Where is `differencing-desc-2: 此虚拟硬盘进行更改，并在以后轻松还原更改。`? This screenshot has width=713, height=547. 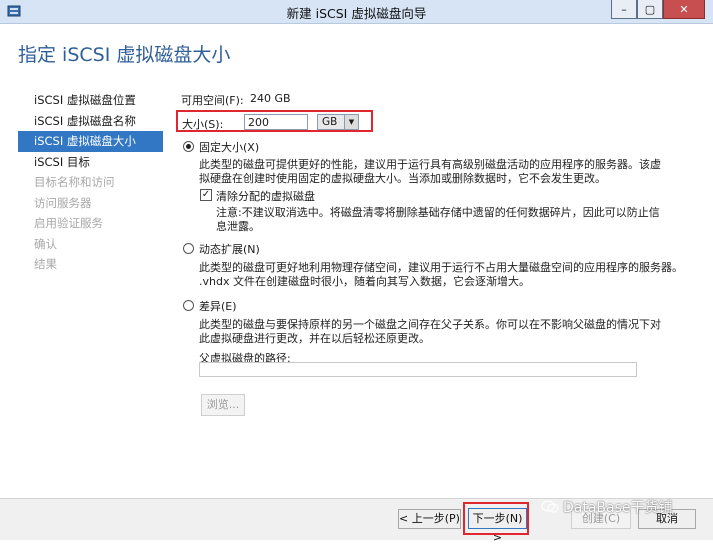 differencing-desc-2: 此虚拟硬盘进行更改，并在以后轻松还原更改。 is located at coordinates (314, 338).